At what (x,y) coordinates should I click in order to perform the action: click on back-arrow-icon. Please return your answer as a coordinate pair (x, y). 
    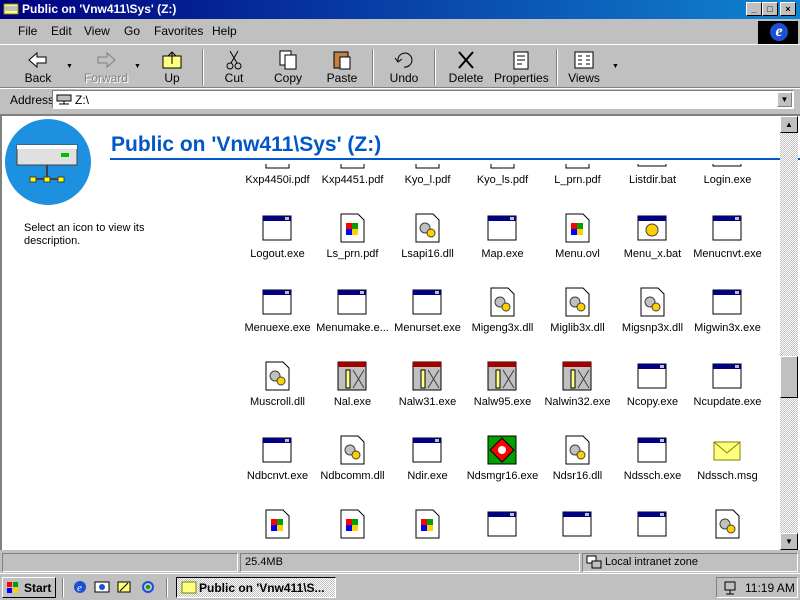
    Looking at the image, I should click on (37, 60).